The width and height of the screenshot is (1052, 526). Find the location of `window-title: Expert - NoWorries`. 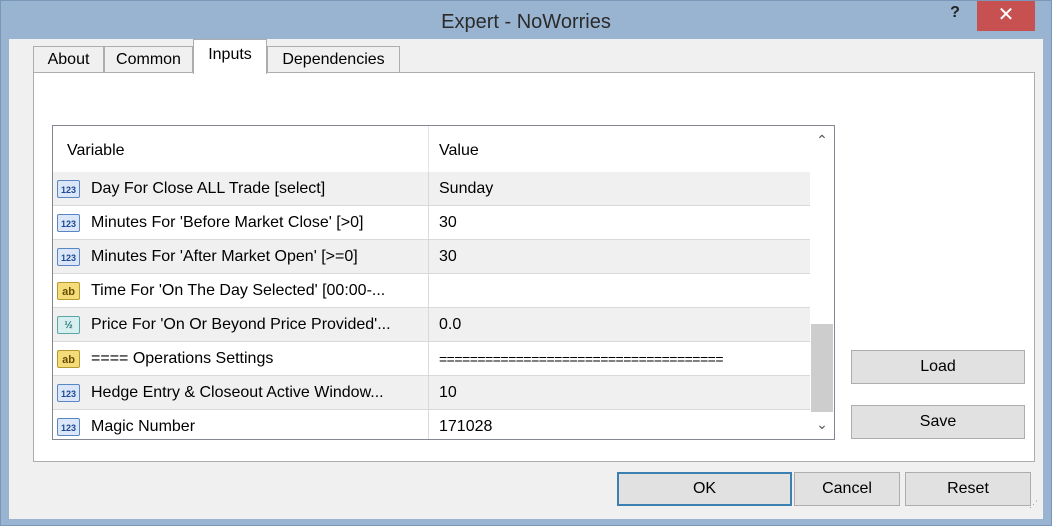

window-title: Expert - NoWorries is located at coordinates (526, 22).